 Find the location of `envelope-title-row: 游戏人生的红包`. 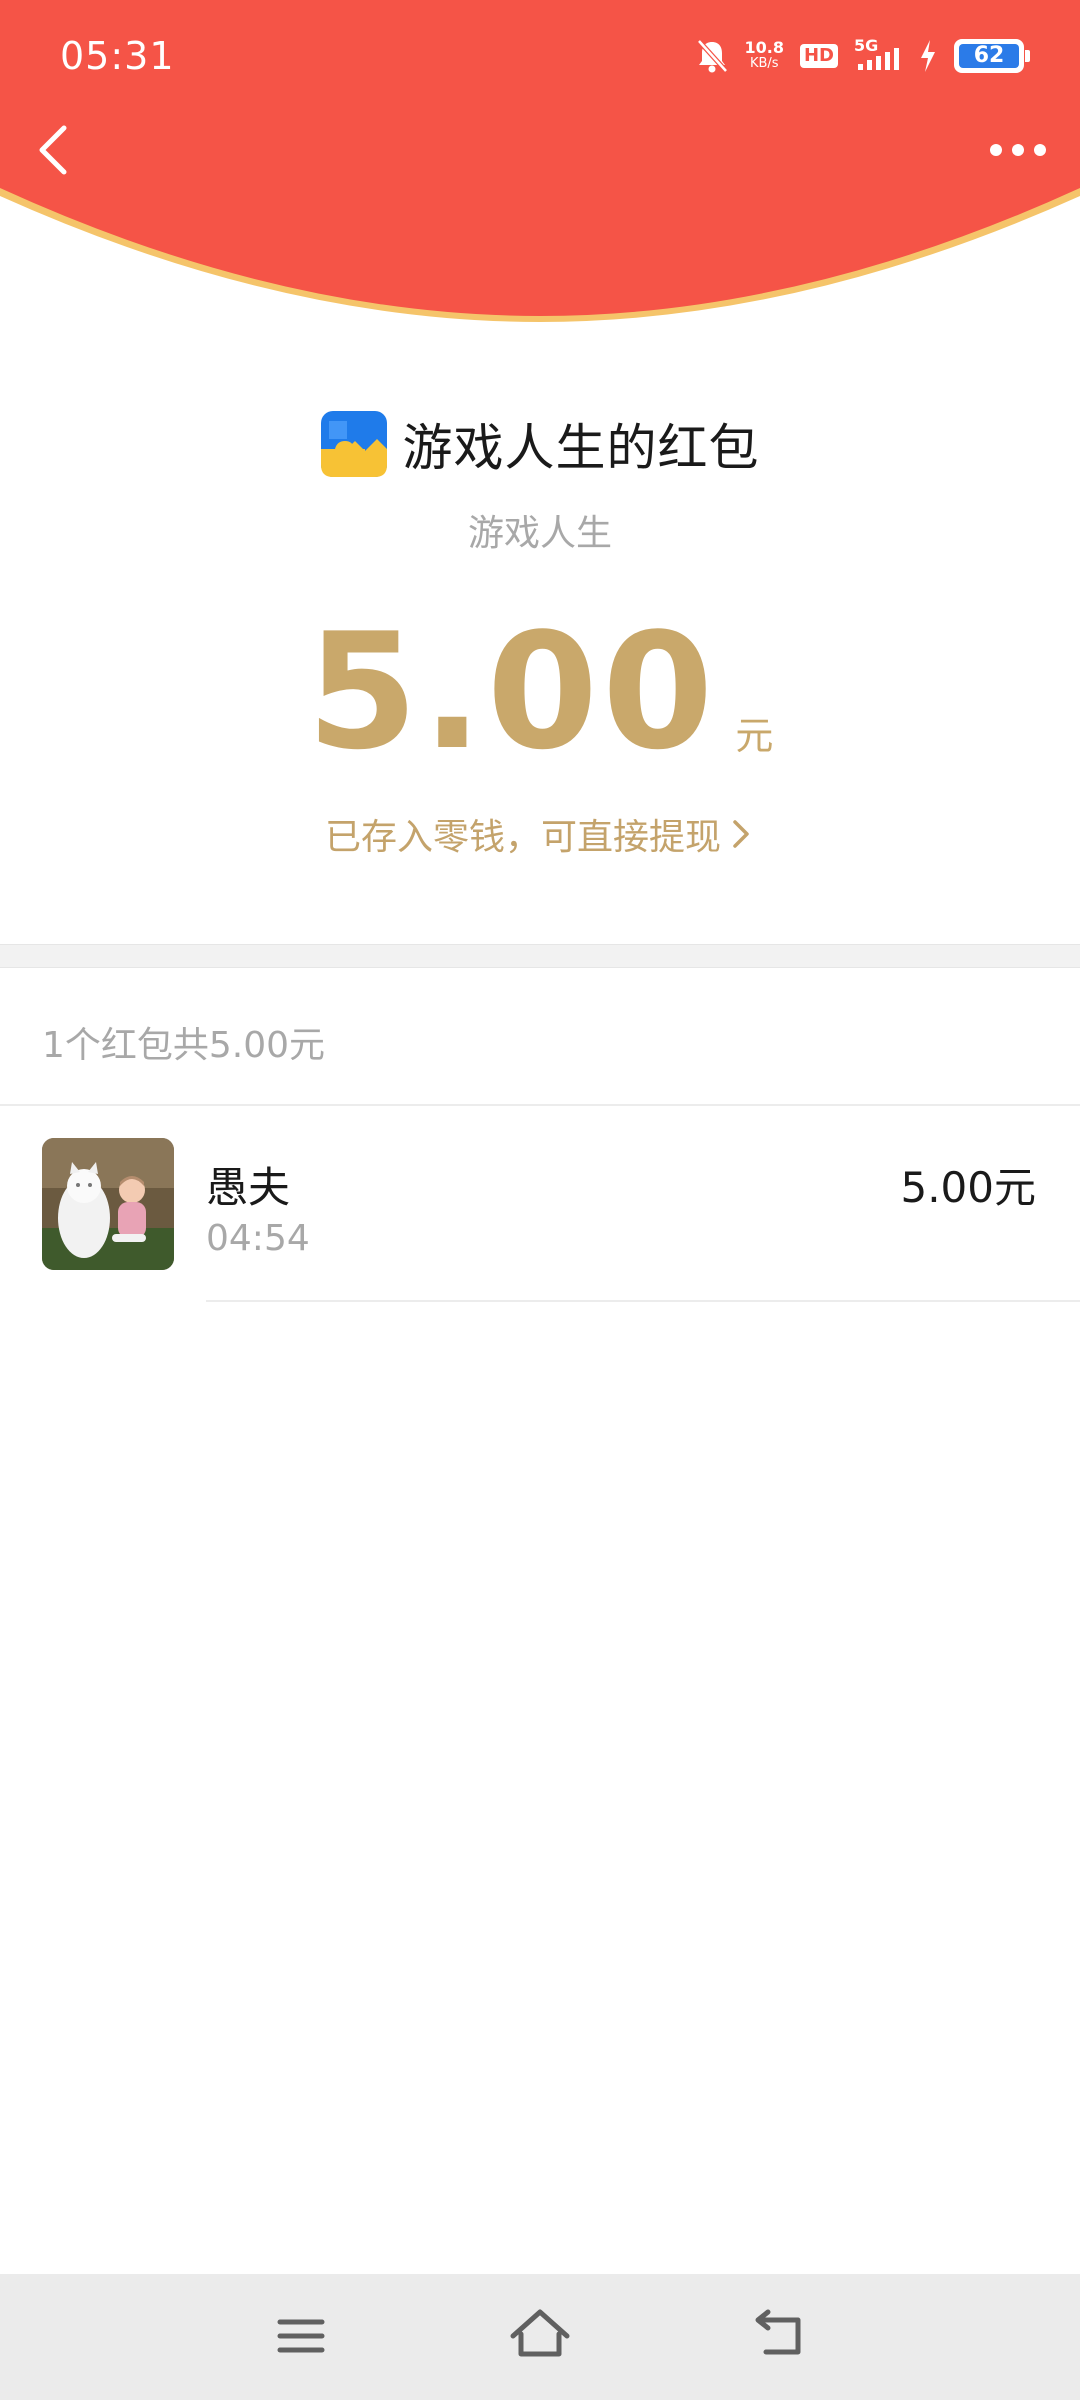

envelope-title-row: 游戏人生的红包 is located at coordinates (540, 444).